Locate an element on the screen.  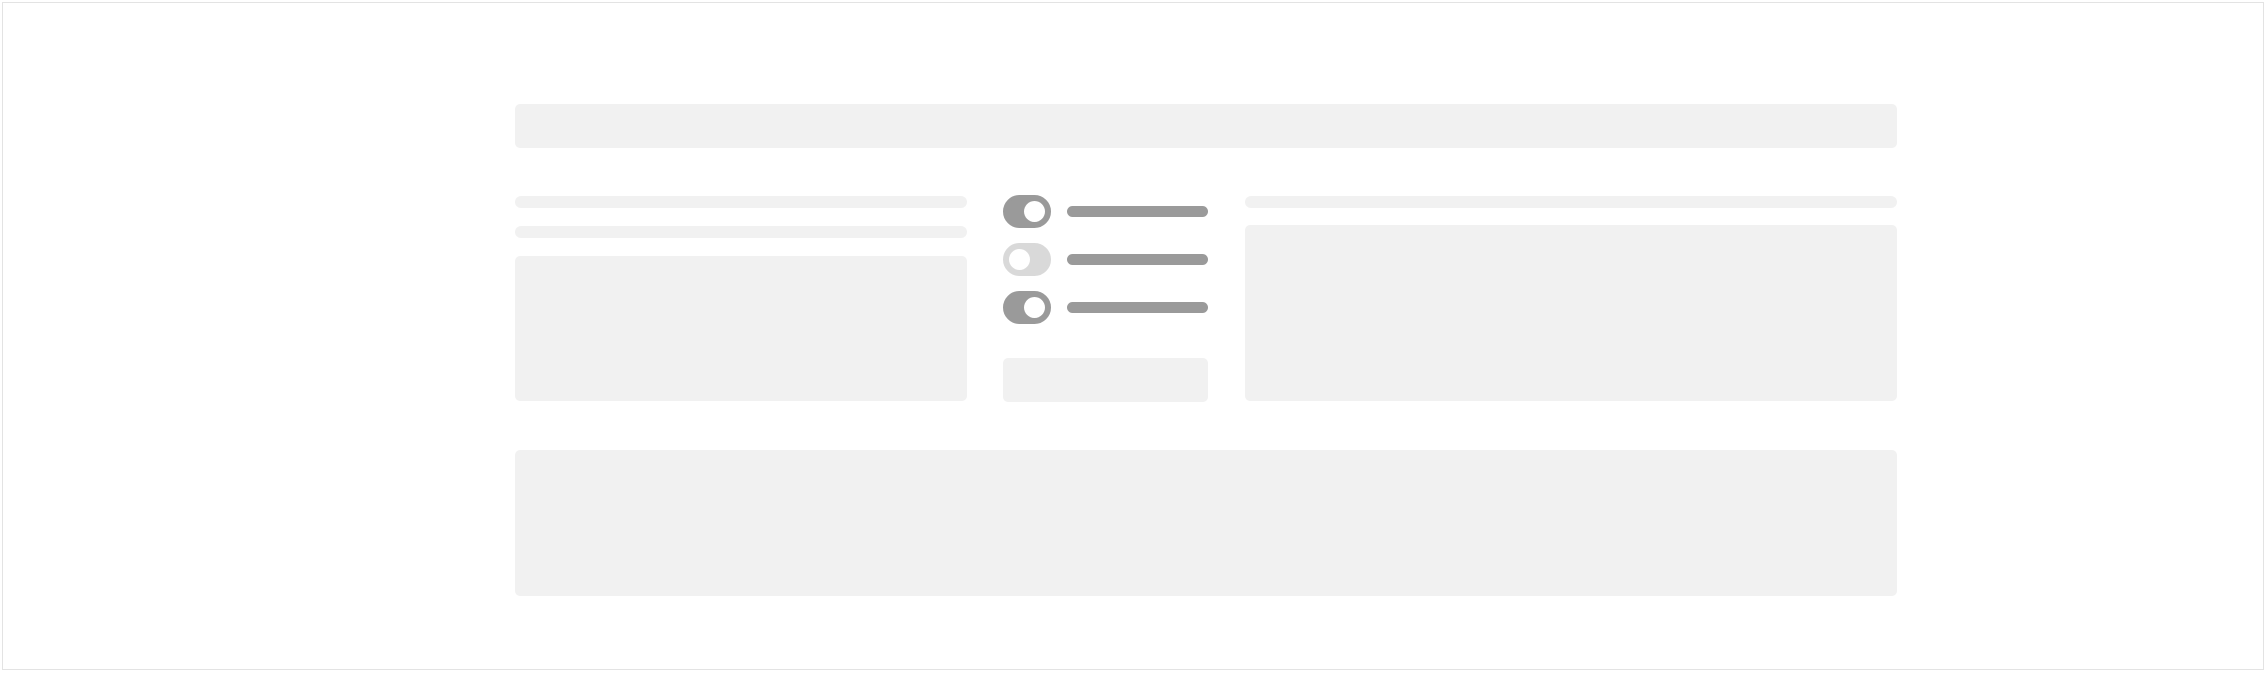
header-bar is located at coordinates (1206, 126).